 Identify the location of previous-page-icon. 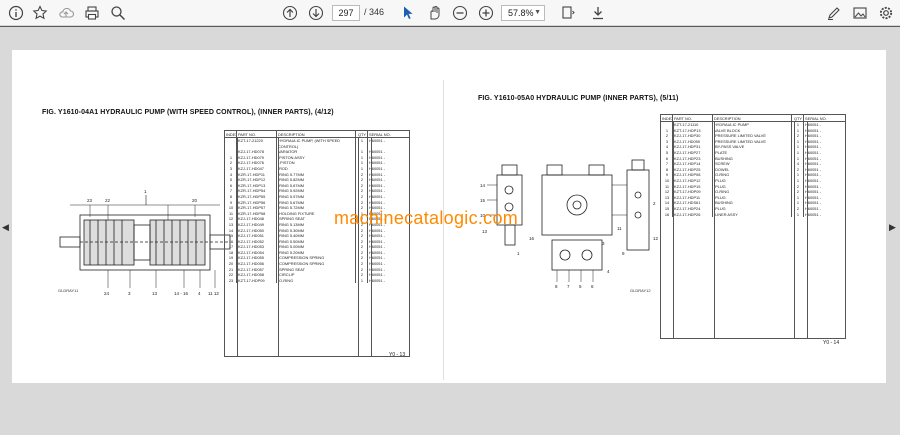
(290, 13).